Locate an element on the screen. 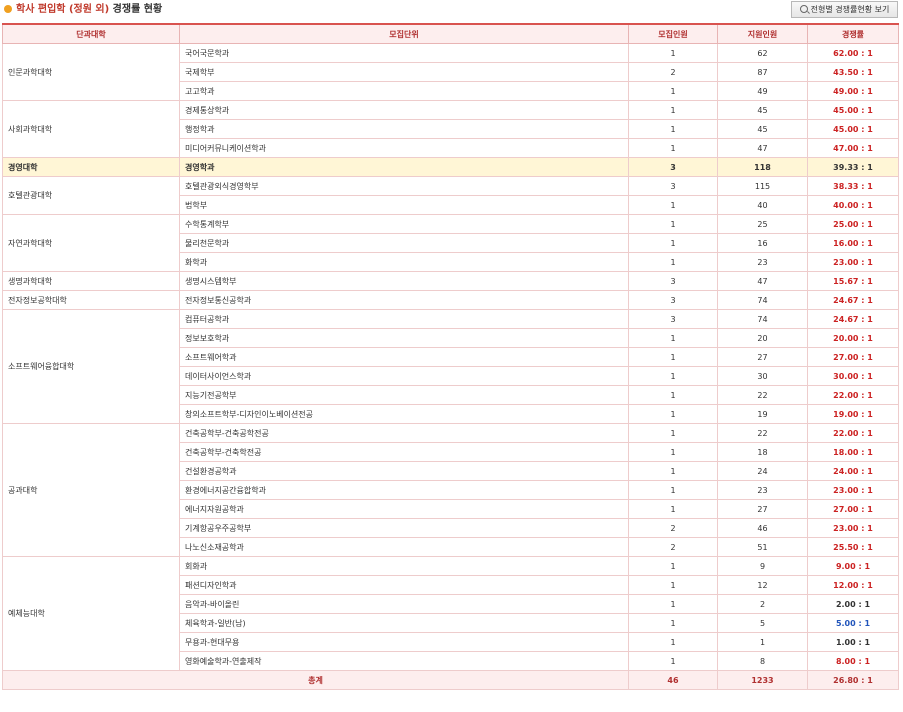 This screenshot has width=903, height=712. bullet-icon is located at coordinates (8, 9).